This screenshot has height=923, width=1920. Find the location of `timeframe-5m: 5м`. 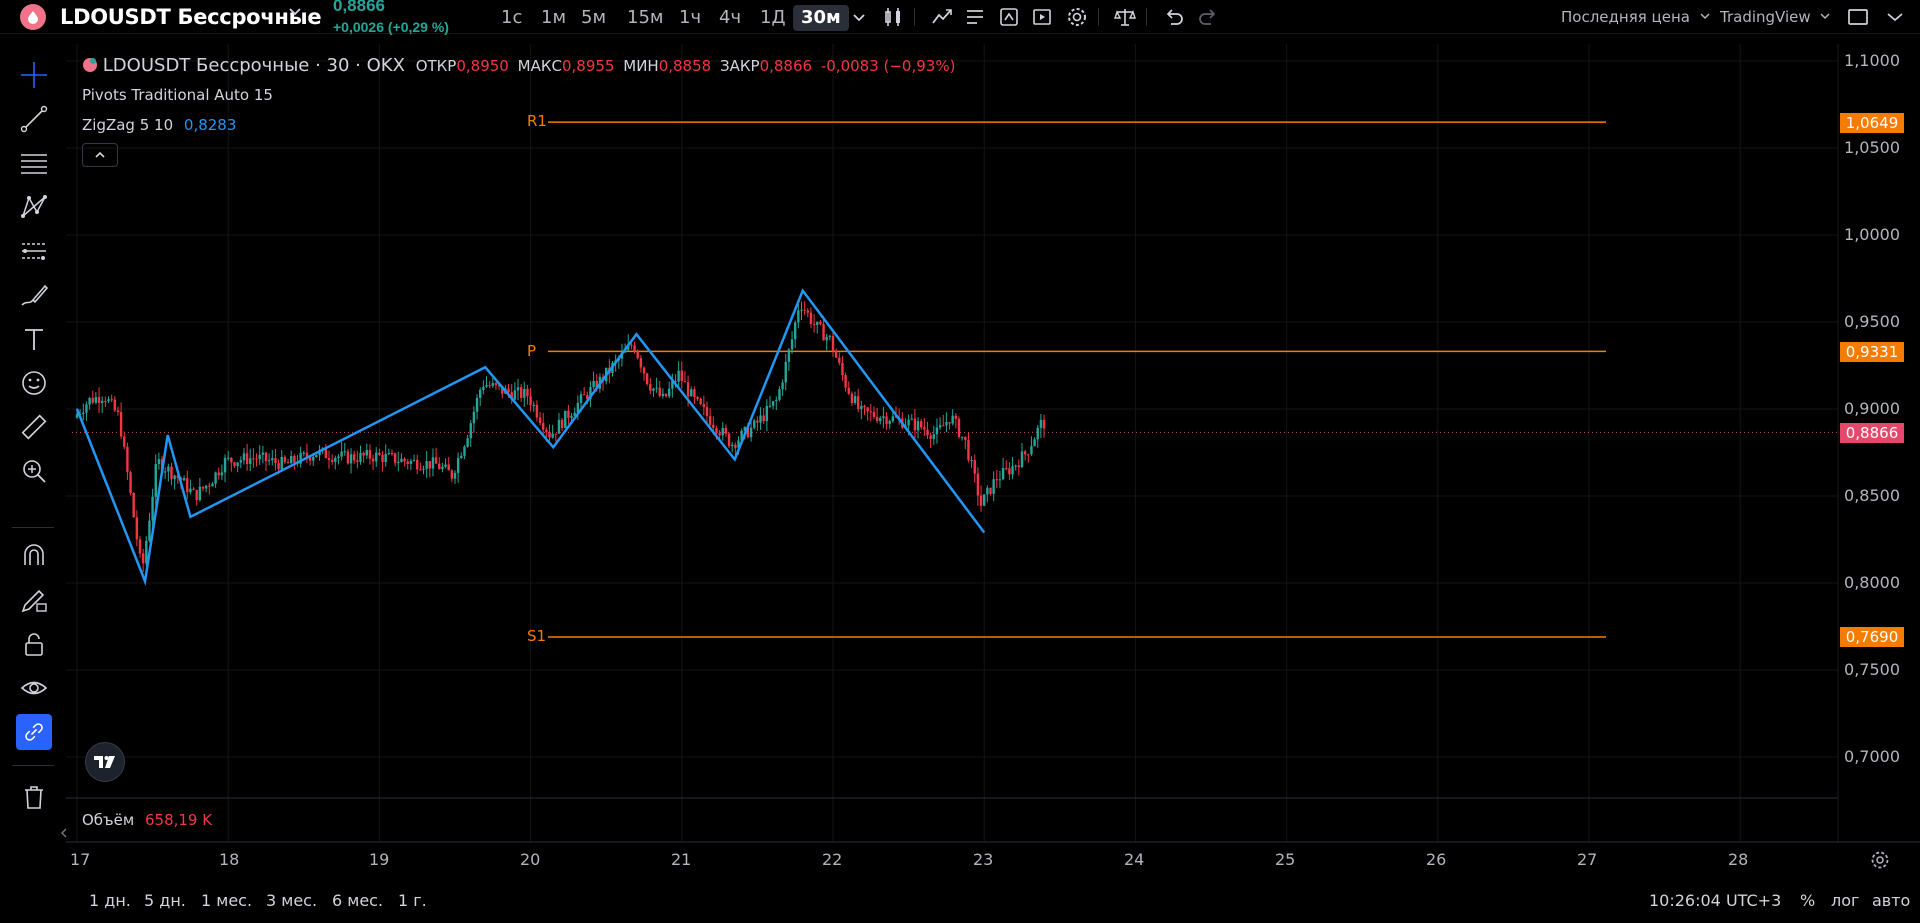

timeframe-5m: 5м is located at coordinates (593, 18).